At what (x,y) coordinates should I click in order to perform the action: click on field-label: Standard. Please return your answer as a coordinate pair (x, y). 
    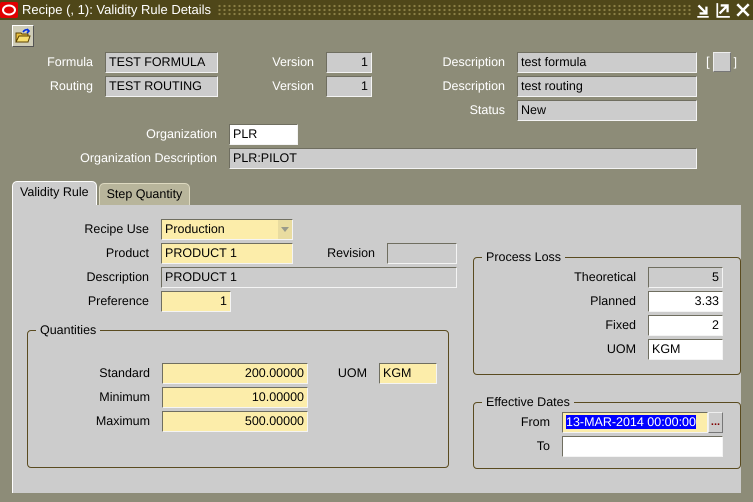
    Looking at the image, I should click on (124, 373).